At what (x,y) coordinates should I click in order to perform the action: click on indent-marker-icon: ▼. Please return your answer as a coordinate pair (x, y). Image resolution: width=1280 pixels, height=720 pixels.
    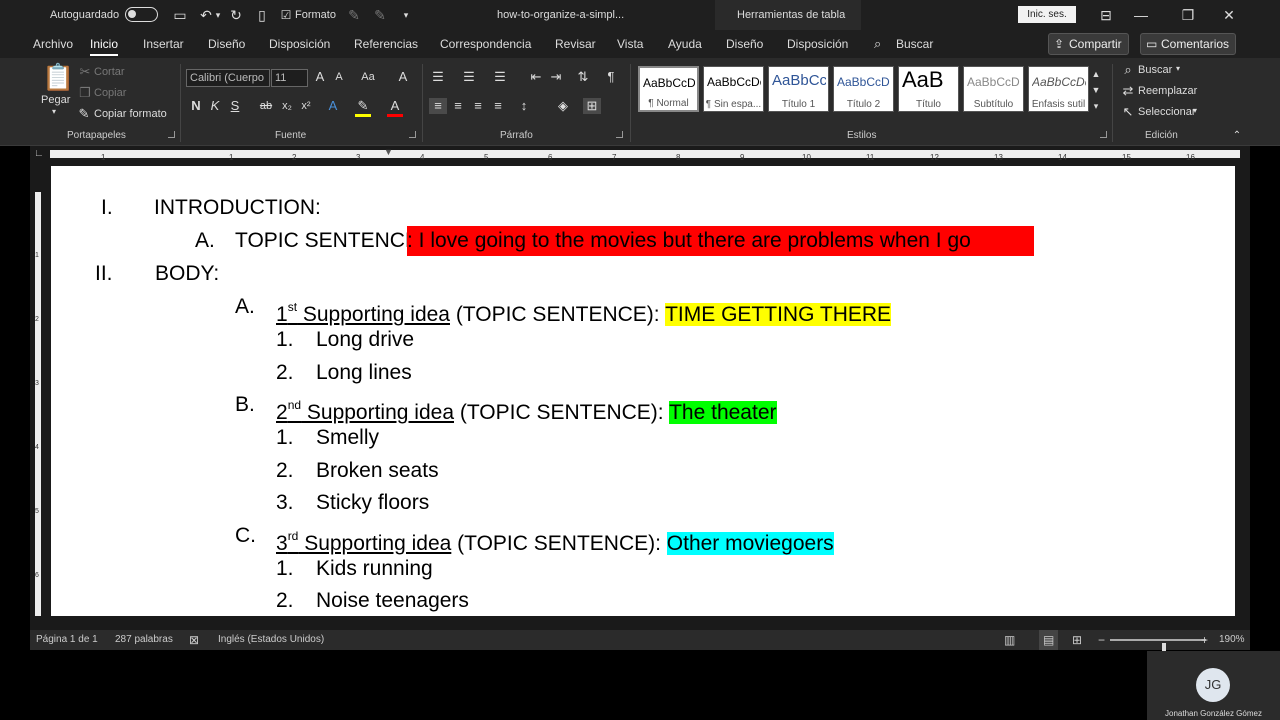
    Looking at the image, I should click on (388, 152).